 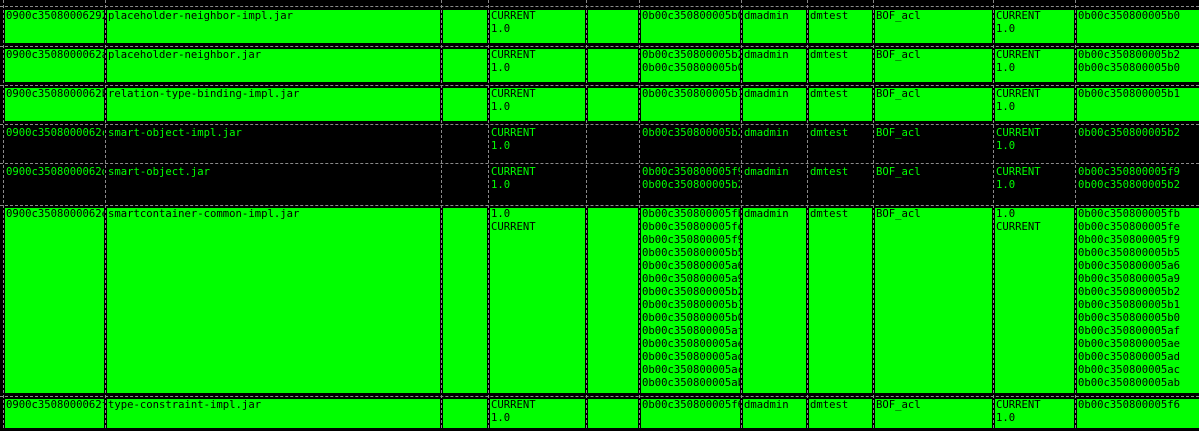 What do you see at coordinates (273, 143) in the screenshot?
I see `cell-object-name: smart-object-impl.jar` at bounding box center [273, 143].